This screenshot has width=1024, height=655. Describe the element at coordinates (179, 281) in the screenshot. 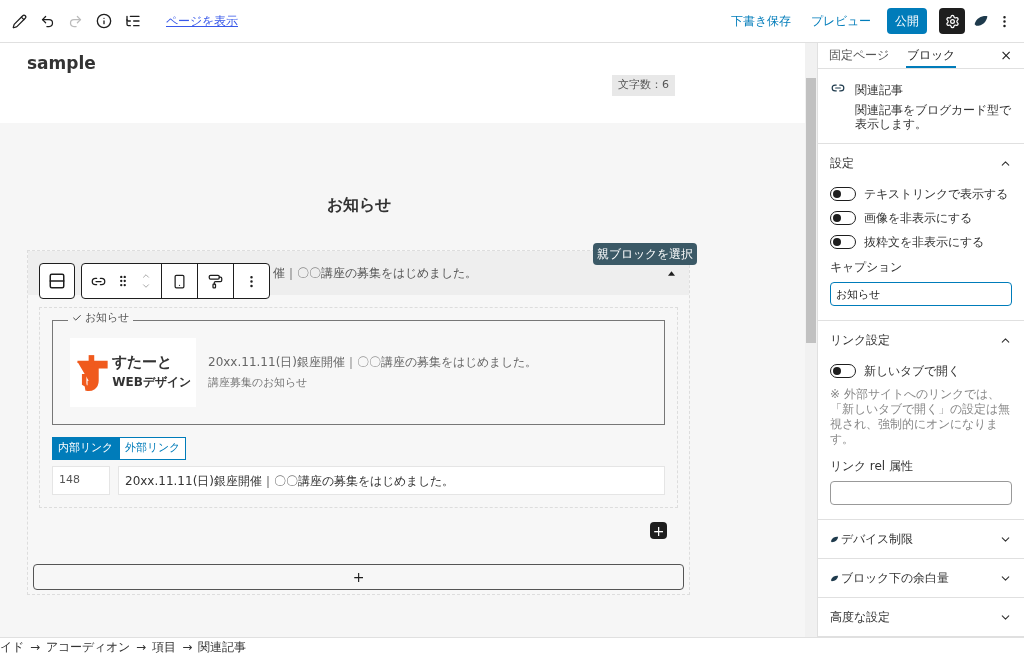

I see `device-icon` at that location.